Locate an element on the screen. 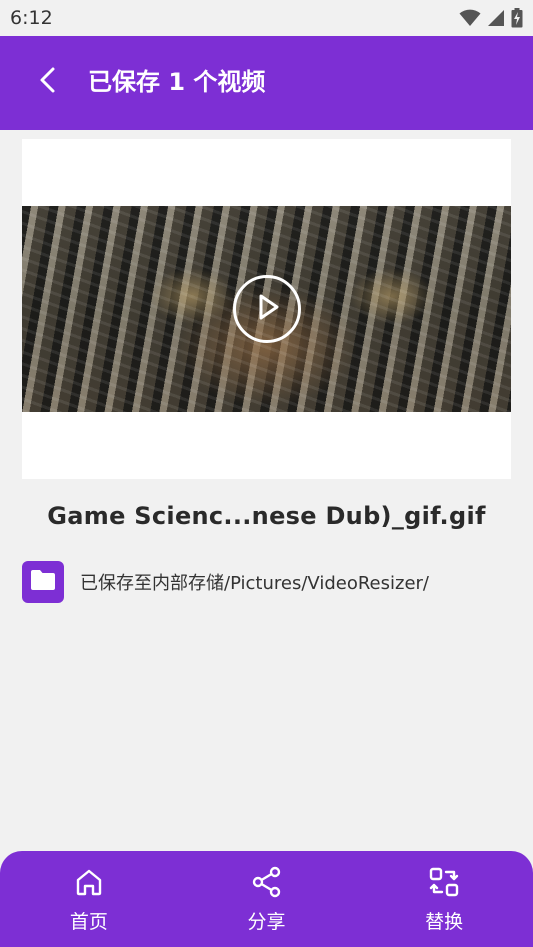 This screenshot has height=947, width=533. nav-item-home: 首页 is located at coordinates (89, 899).